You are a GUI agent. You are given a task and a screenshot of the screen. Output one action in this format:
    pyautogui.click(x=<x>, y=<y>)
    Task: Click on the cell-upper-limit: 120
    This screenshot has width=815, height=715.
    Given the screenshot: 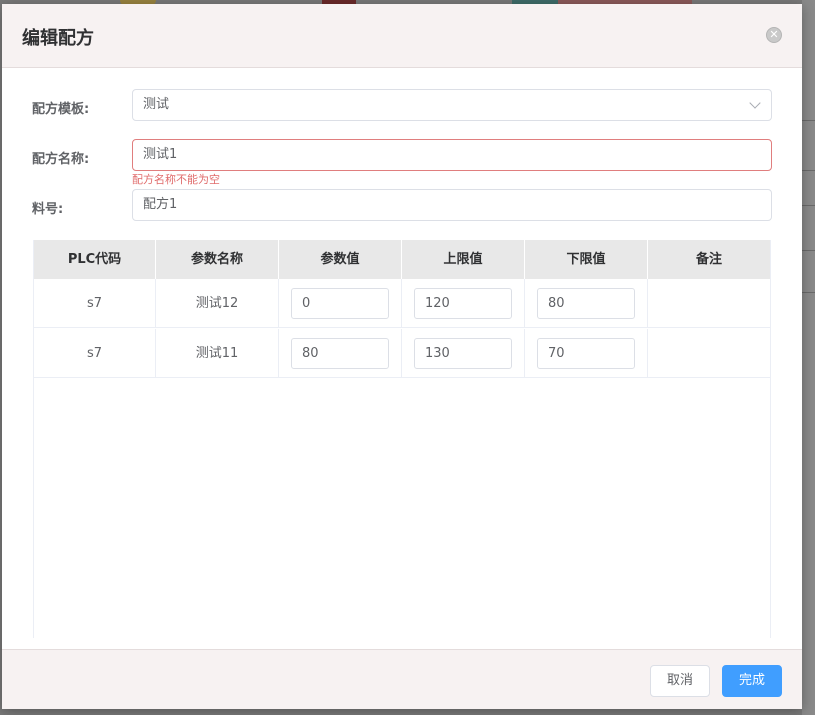 What is the action you would take?
    pyautogui.click(x=463, y=303)
    